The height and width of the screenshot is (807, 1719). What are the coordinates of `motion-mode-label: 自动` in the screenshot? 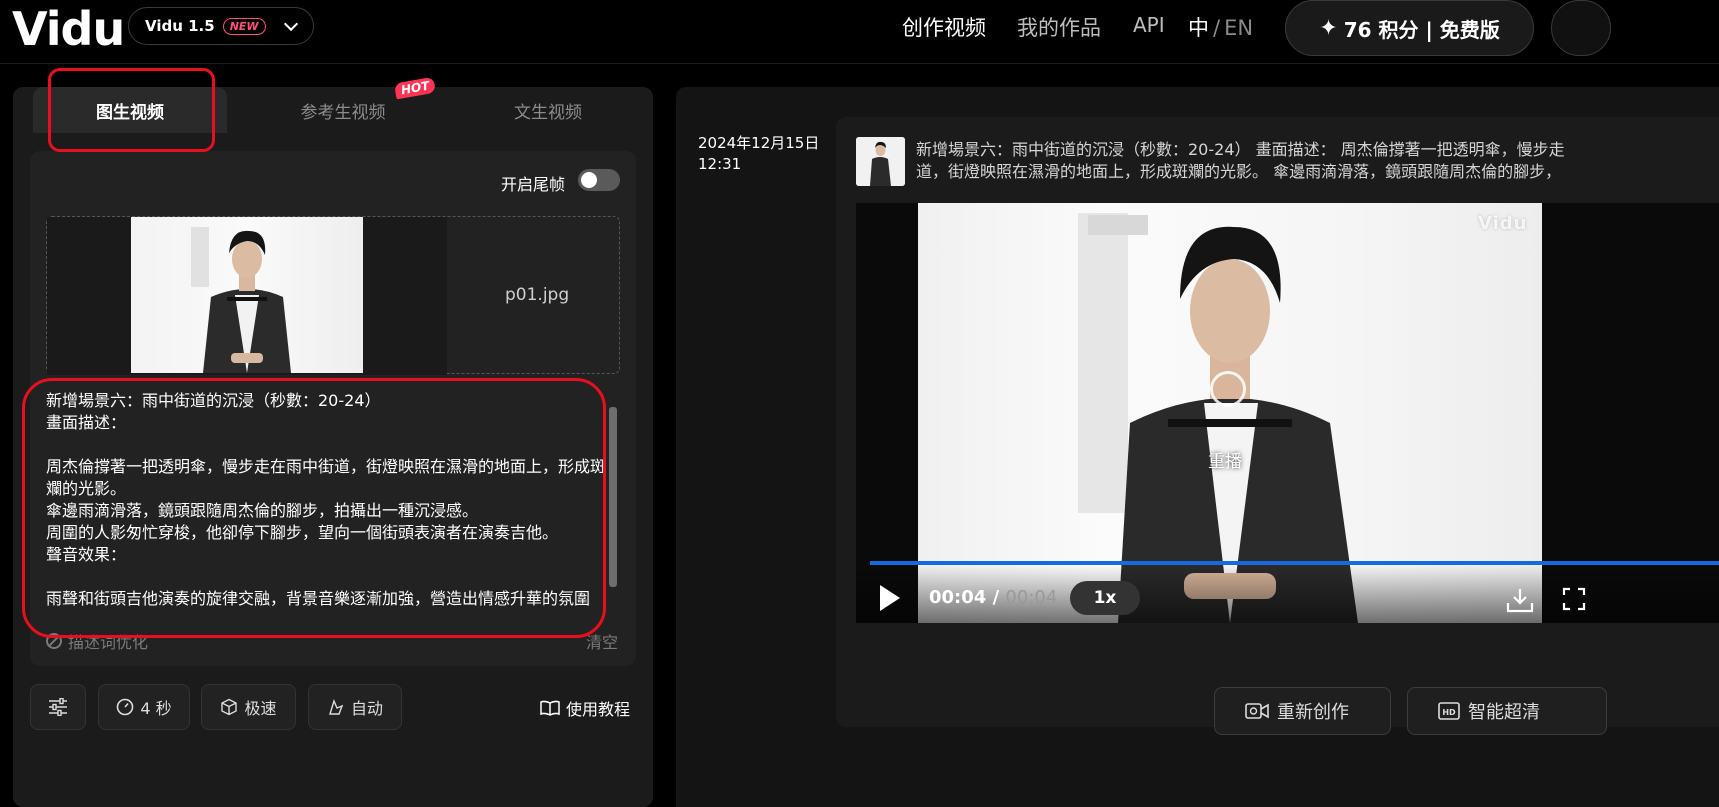 It's located at (366, 708).